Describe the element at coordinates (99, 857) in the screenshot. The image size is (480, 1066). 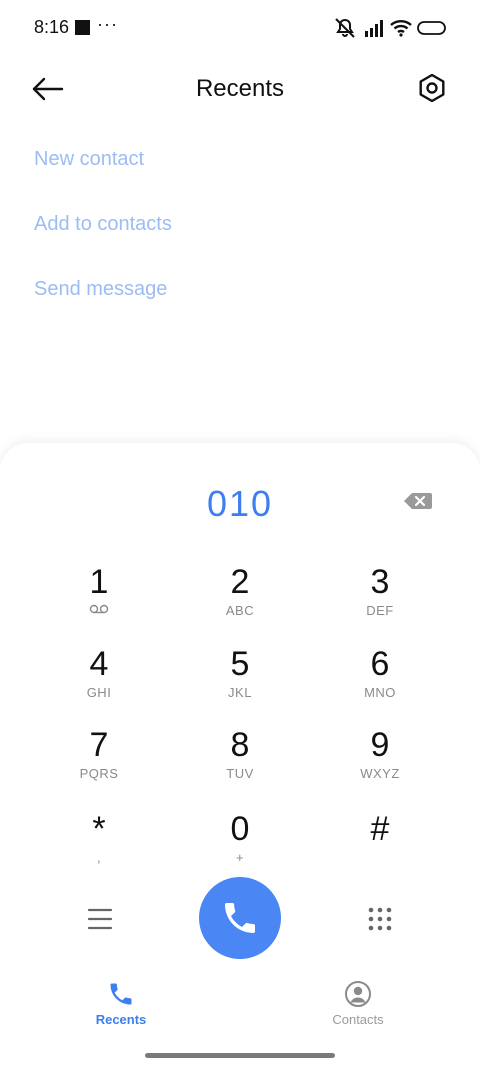
I see `key-letters: ,` at that location.